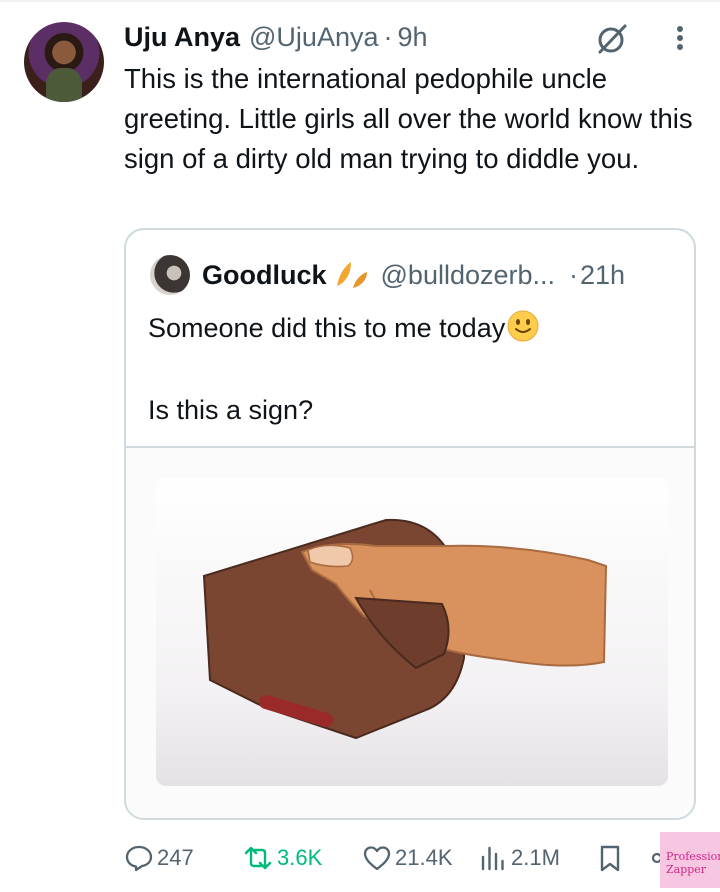 This screenshot has height=892, width=720. Describe the element at coordinates (424, 857) in the screenshot. I see `like-count: 21.4K` at that location.